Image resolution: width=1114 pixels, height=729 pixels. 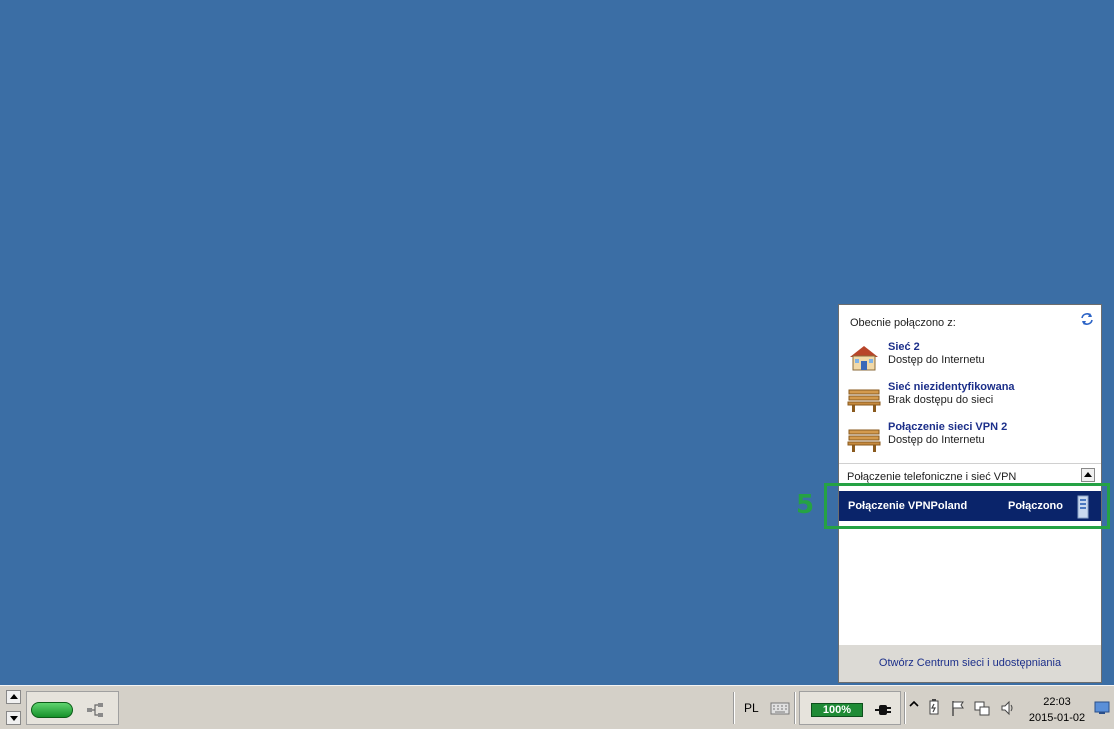 I want to click on network-center-link: Otwórz Centrum sieci i udostępniania, so click(x=970, y=663).